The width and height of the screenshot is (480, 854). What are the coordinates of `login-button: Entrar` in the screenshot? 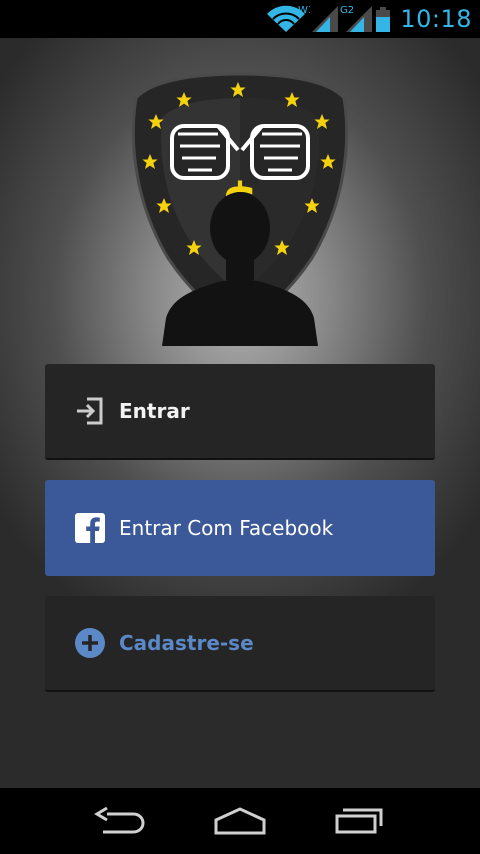 It's located at (240, 412).